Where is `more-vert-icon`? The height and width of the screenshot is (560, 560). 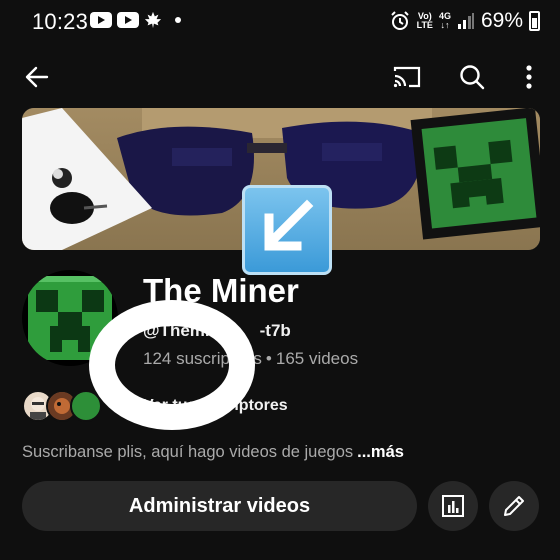 more-vert-icon is located at coordinates (529, 77).